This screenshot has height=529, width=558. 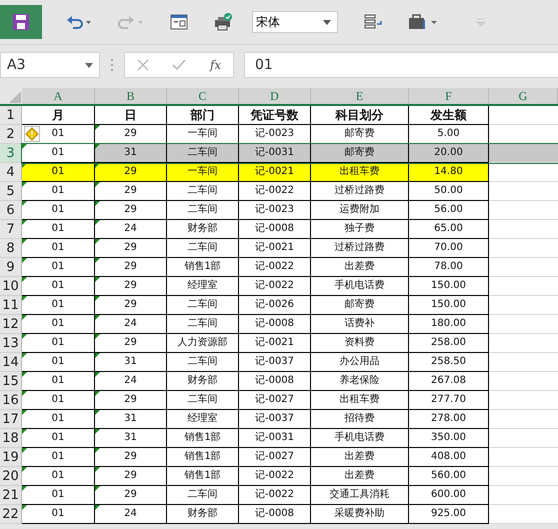 What do you see at coordinates (11, 343) in the screenshot?
I see `row-number: 13` at bounding box center [11, 343].